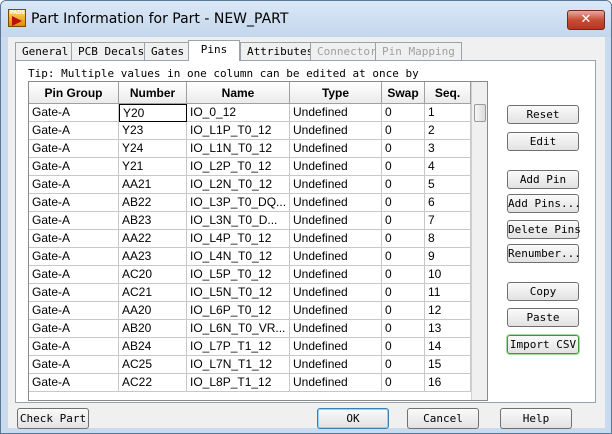  I want to click on tab-pcb-decals: PCB Decals, so click(111, 51).